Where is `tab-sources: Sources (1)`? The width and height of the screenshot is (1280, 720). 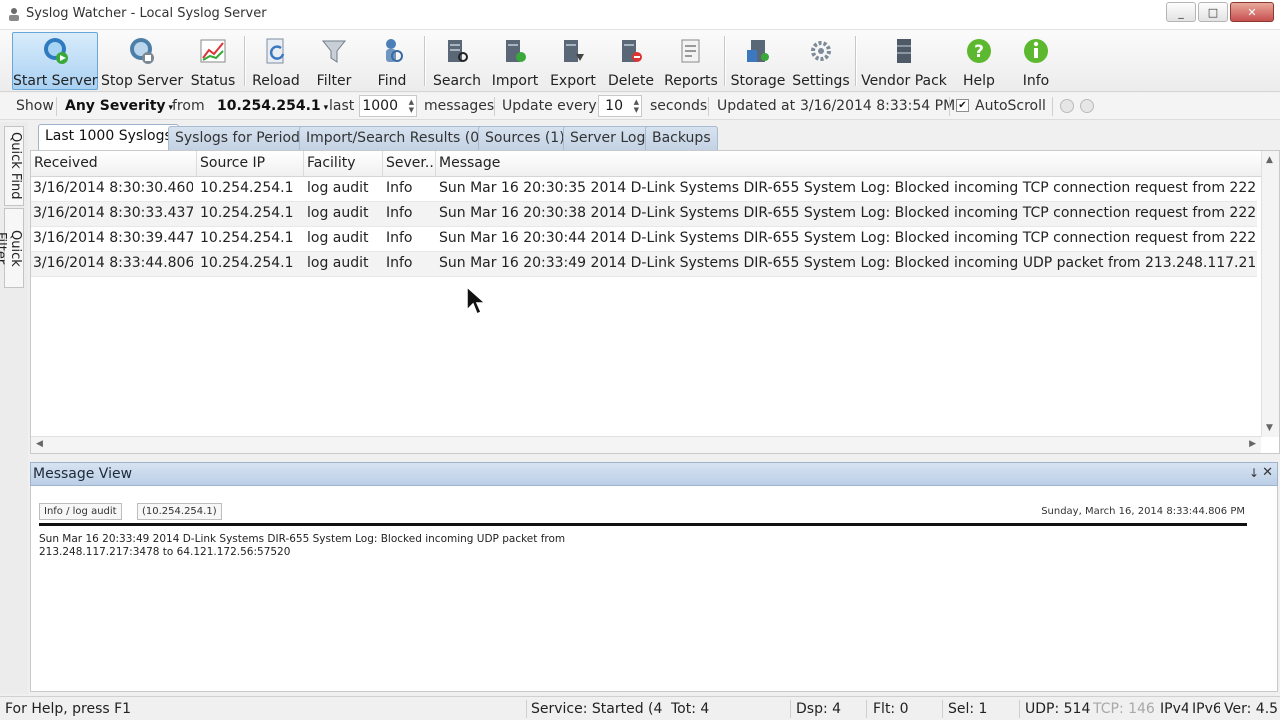
tab-sources: Sources (1) is located at coordinates (525, 138).